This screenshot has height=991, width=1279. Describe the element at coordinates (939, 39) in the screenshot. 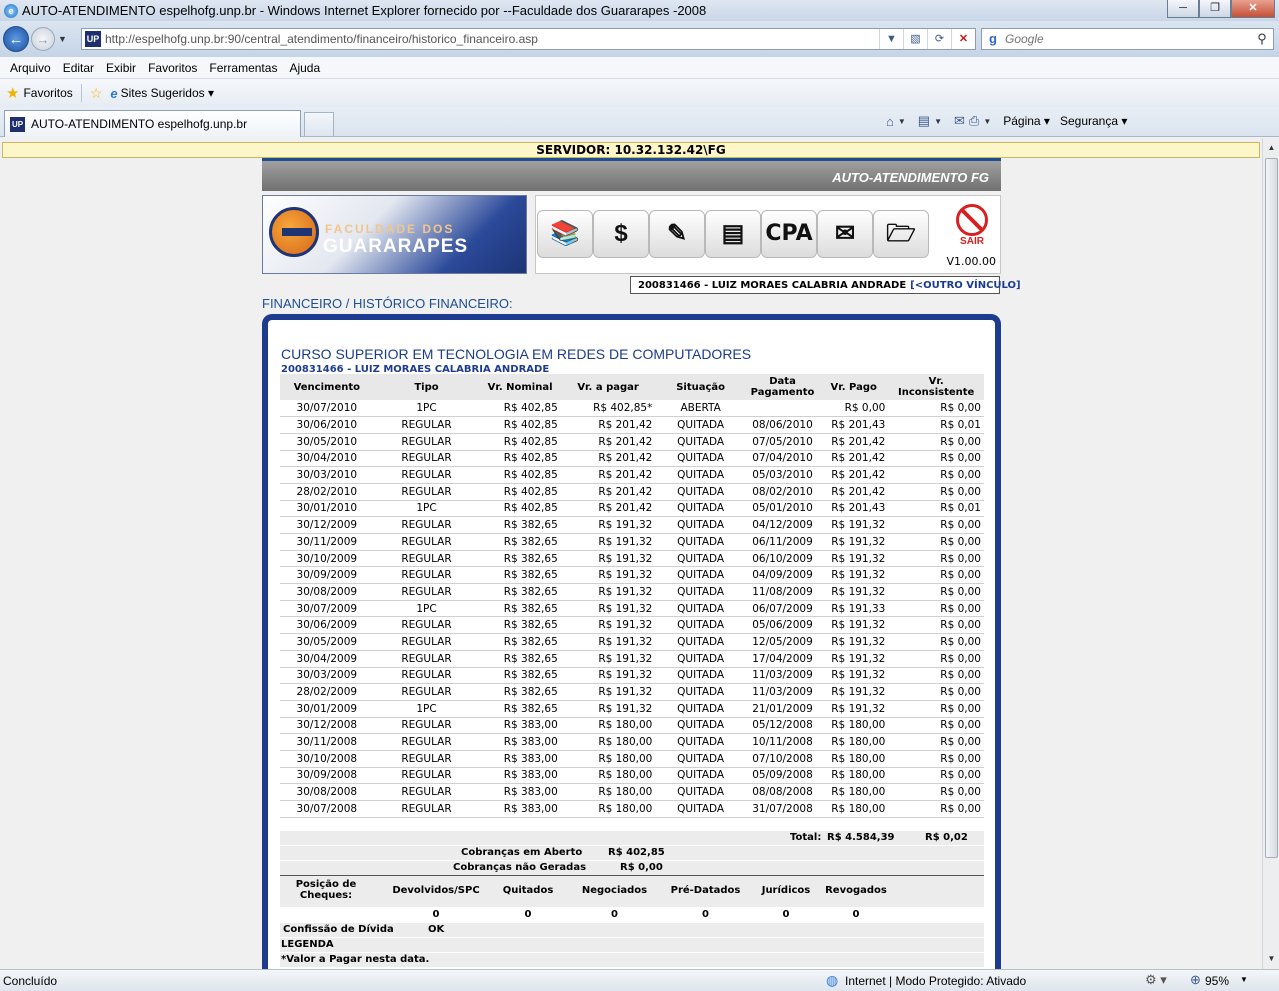

I see `refresh-icon: ⟳` at that location.